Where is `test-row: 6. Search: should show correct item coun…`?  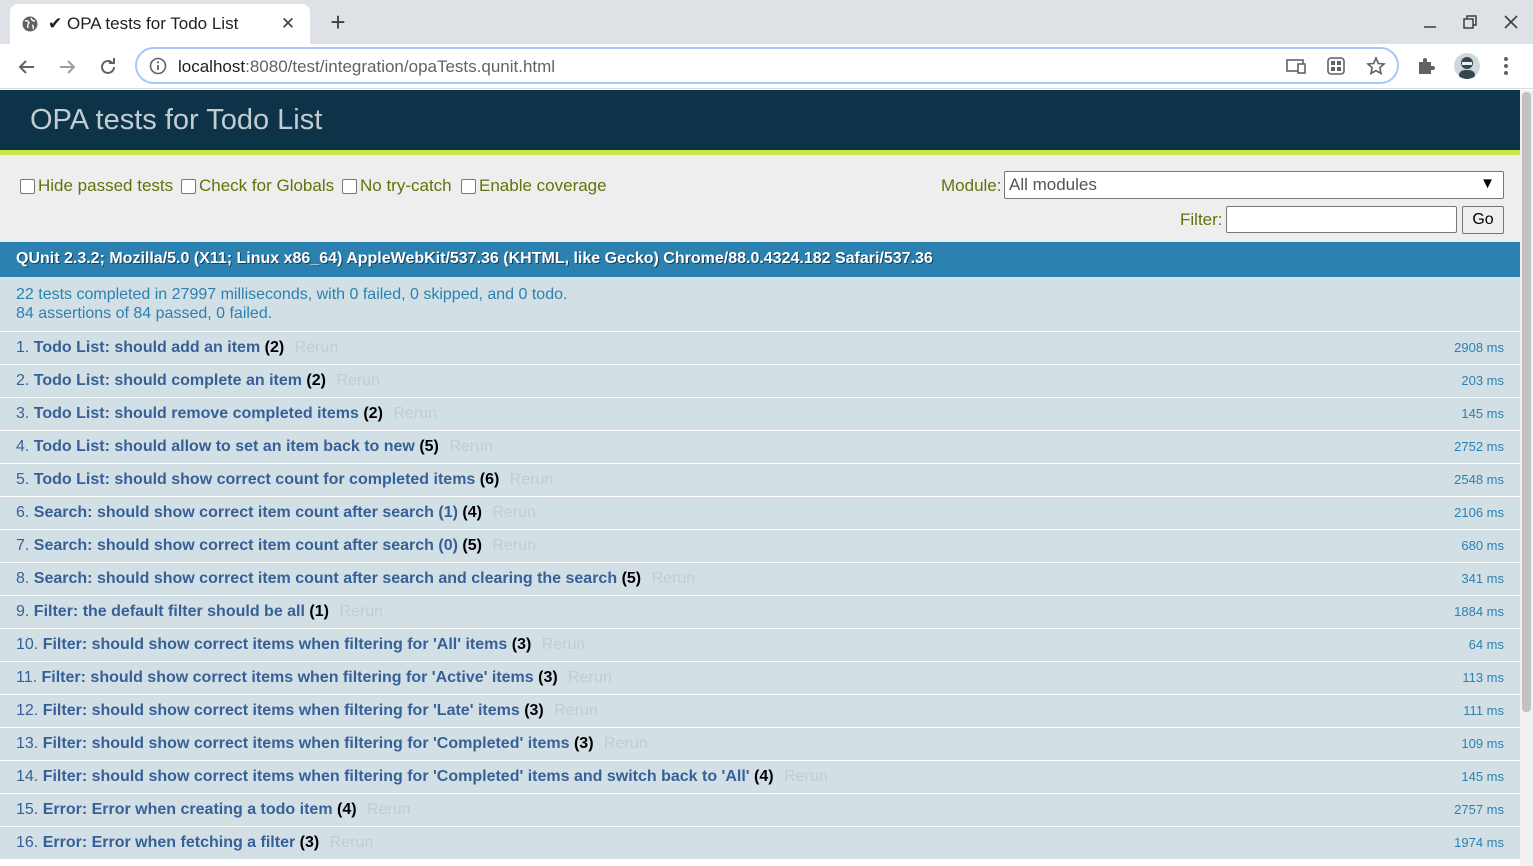
test-row: 6. Search: should show correct item coun… is located at coordinates (760, 513).